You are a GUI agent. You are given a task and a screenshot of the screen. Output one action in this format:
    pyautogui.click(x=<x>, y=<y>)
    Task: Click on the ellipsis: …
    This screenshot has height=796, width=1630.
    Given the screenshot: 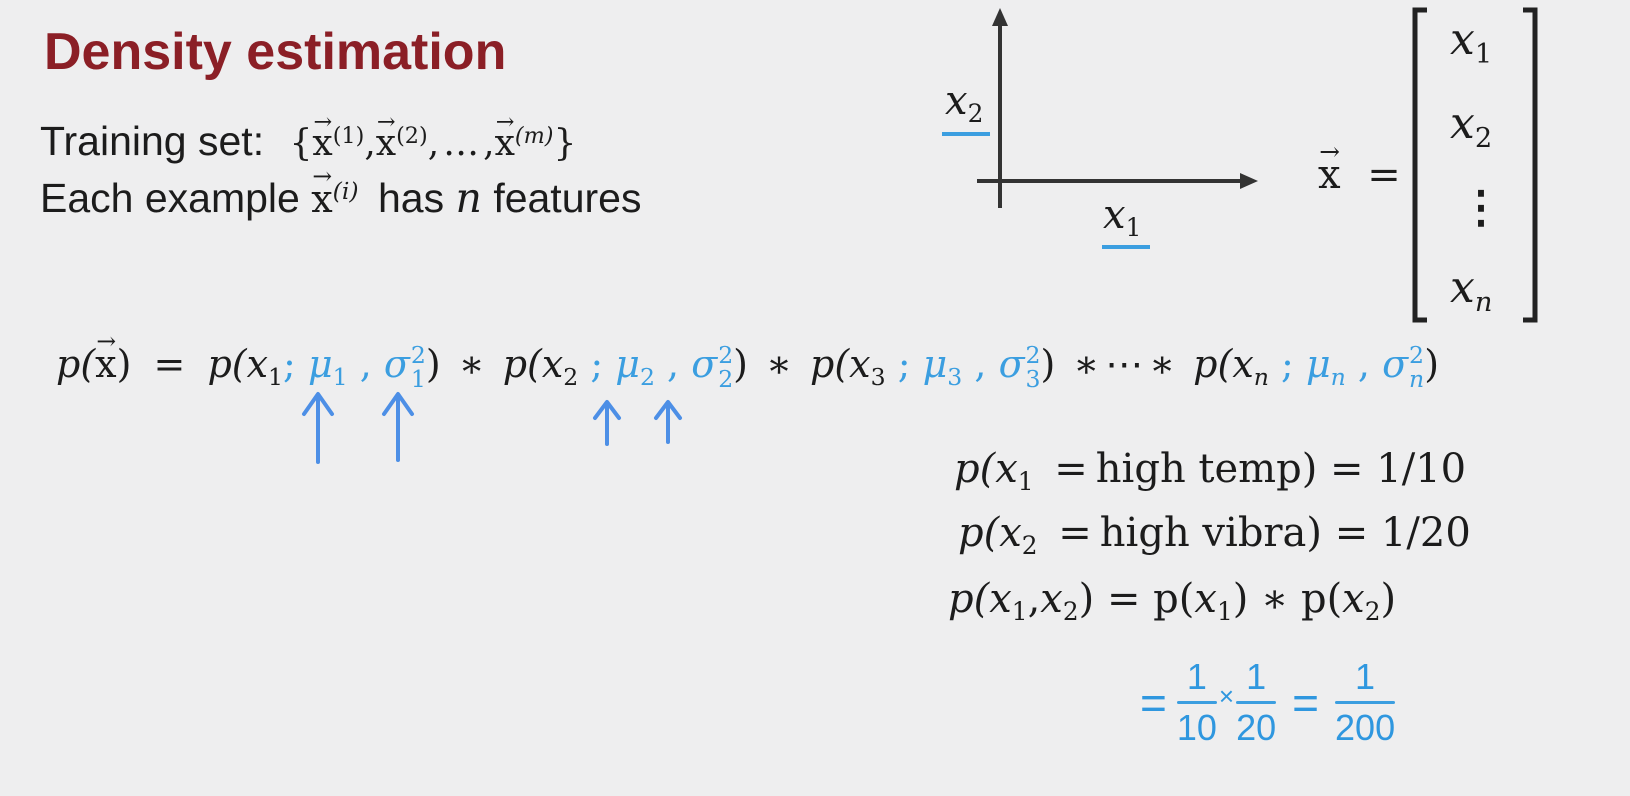 What is the action you would take?
    pyautogui.click(x=461, y=143)
    